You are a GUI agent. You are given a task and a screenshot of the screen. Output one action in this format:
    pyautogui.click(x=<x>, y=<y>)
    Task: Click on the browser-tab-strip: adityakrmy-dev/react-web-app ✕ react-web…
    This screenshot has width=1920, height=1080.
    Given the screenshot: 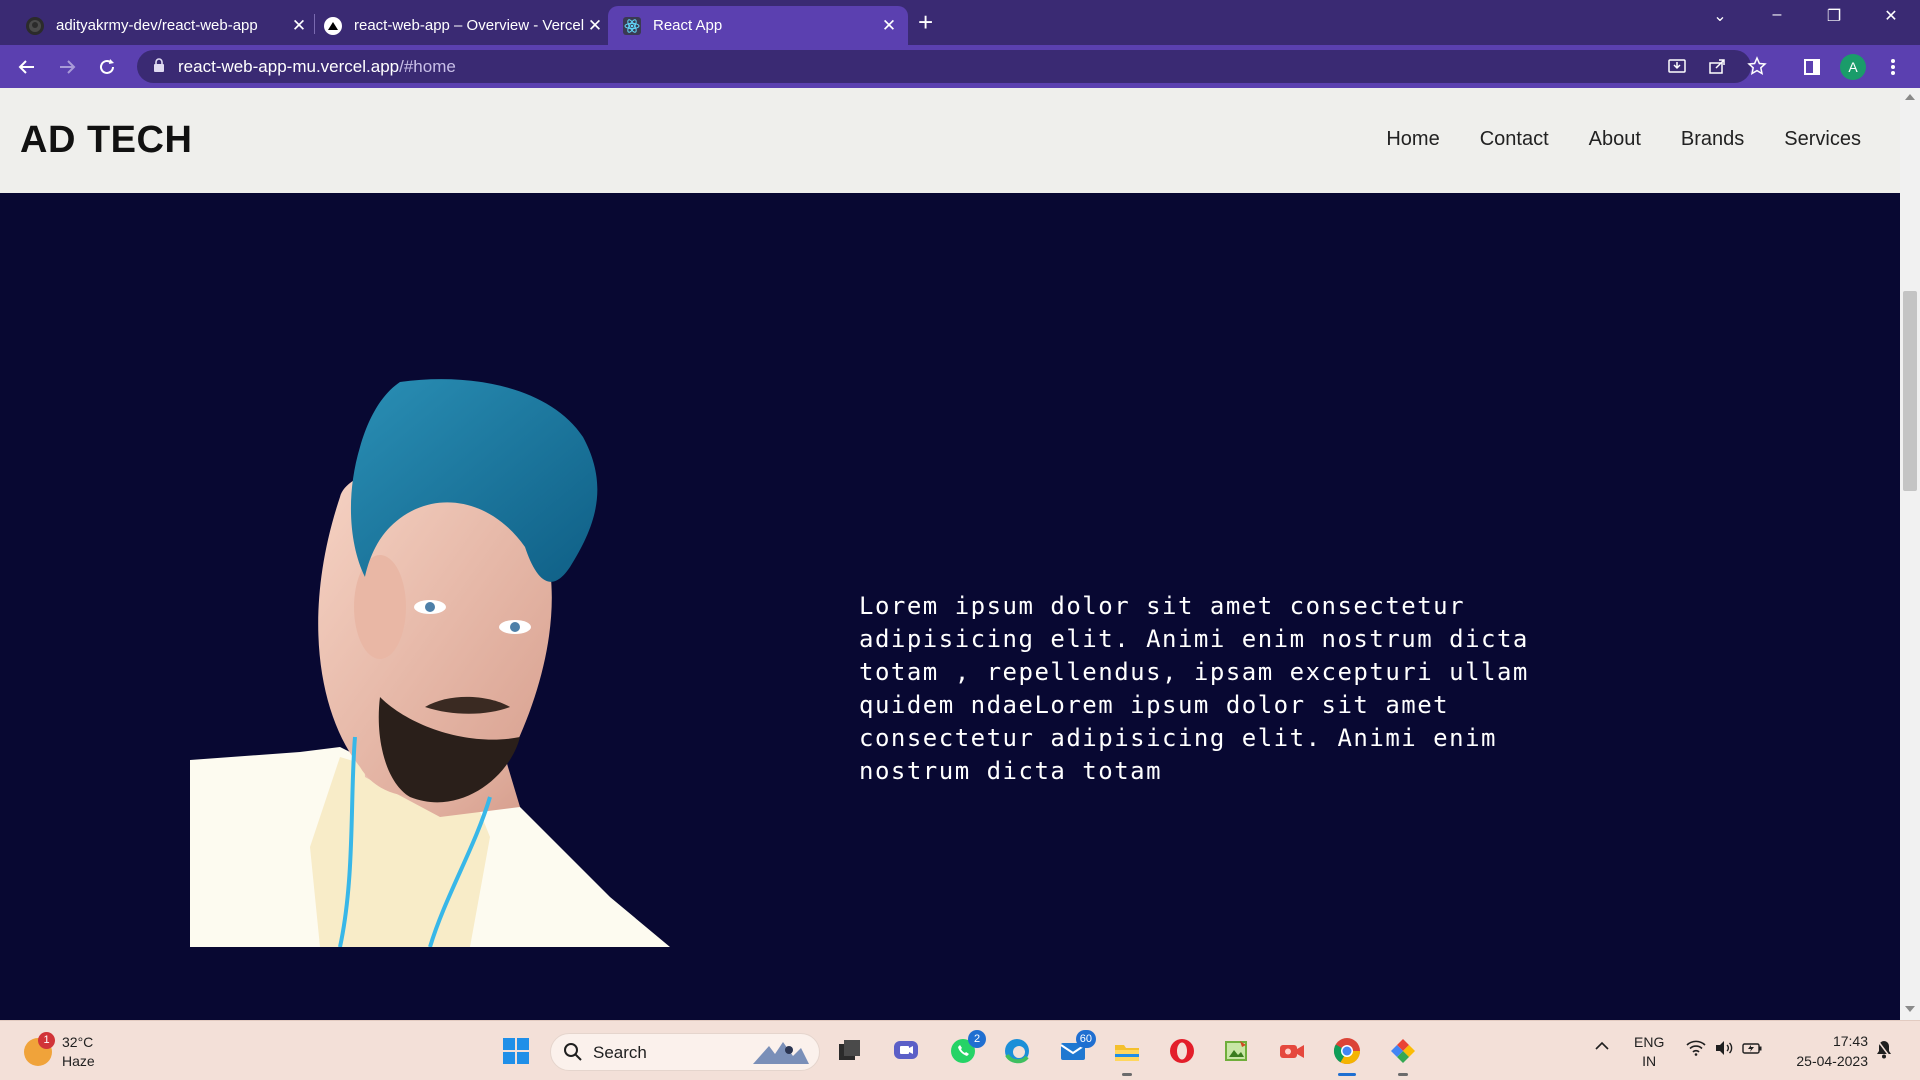 What is the action you would take?
    pyautogui.click(x=960, y=22)
    